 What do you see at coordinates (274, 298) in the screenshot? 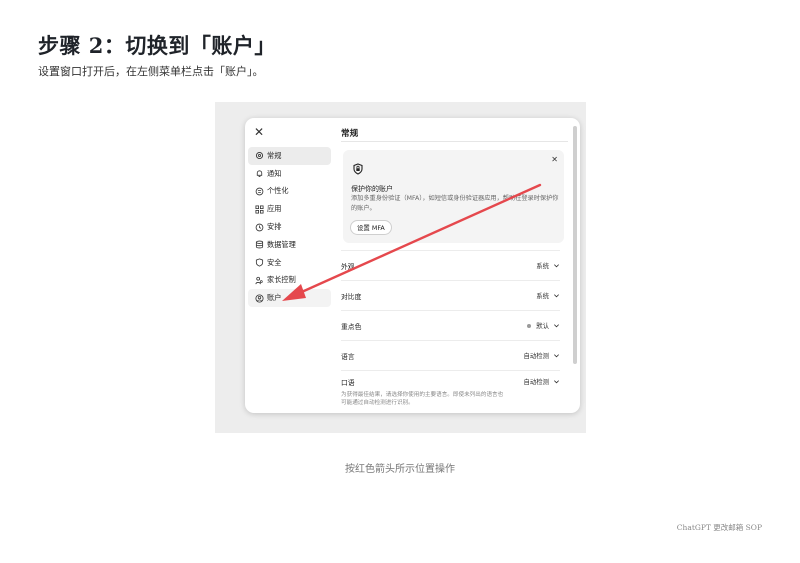
I see `sidebar-item-label: 账户` at bounding box center [274, 298].